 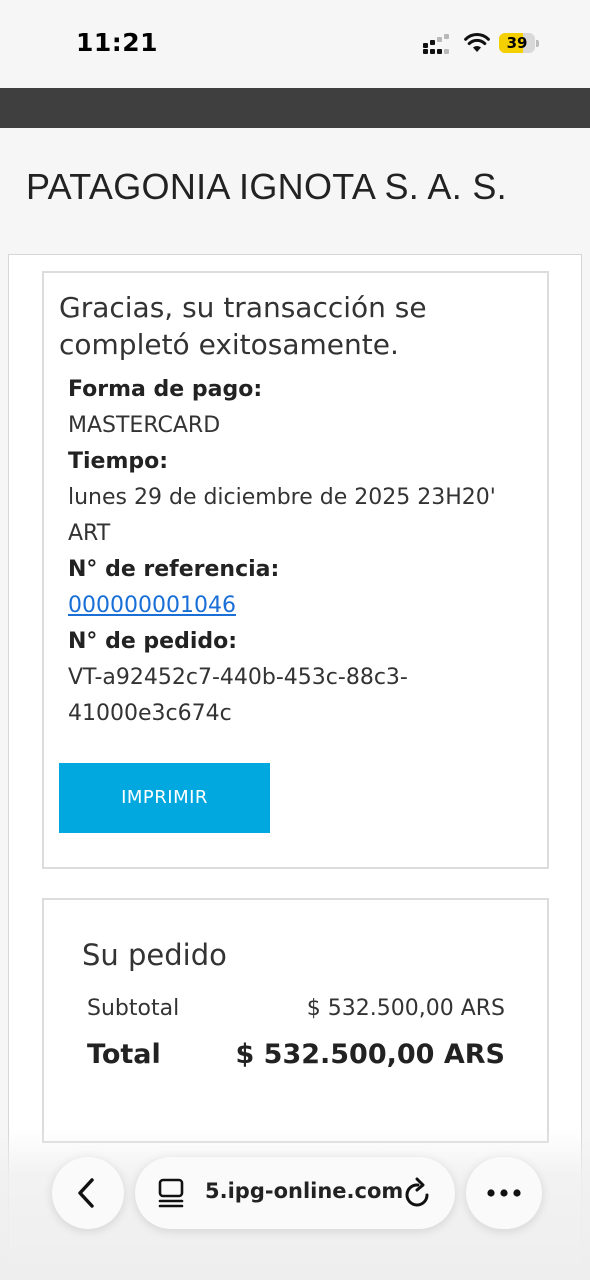 What do you see at coordinates (266, 186) in the screenshot?
I see `company-name: PATAGONIA IGNOTA S. A. S.` at bounding box center [266, 186].